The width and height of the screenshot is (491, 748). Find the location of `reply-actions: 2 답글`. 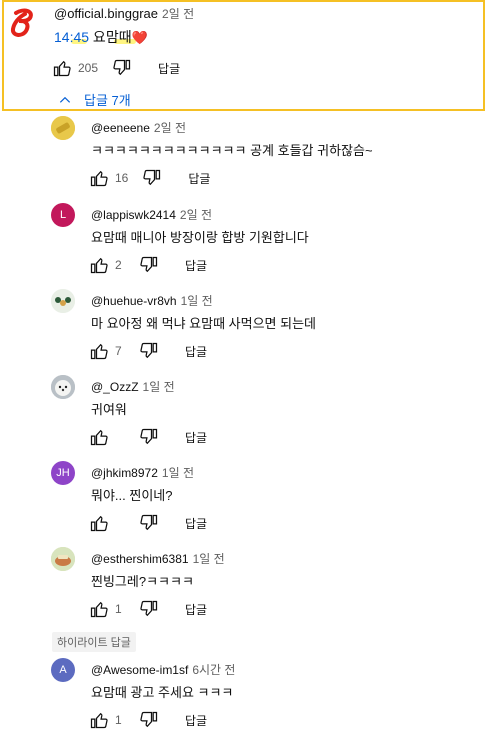

reply-actions: 2 답글 is located at coordinates (148, 265).